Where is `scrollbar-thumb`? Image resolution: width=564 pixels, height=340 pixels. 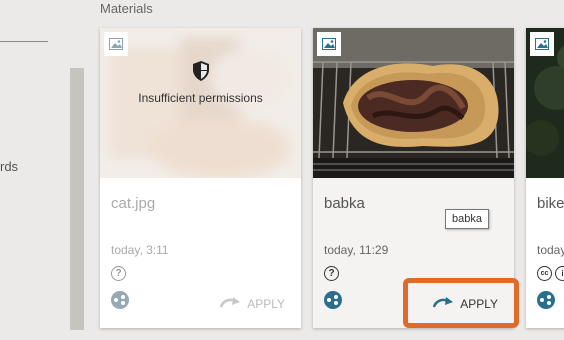 scrollbar-thumb is located at coordinates (77, 199).